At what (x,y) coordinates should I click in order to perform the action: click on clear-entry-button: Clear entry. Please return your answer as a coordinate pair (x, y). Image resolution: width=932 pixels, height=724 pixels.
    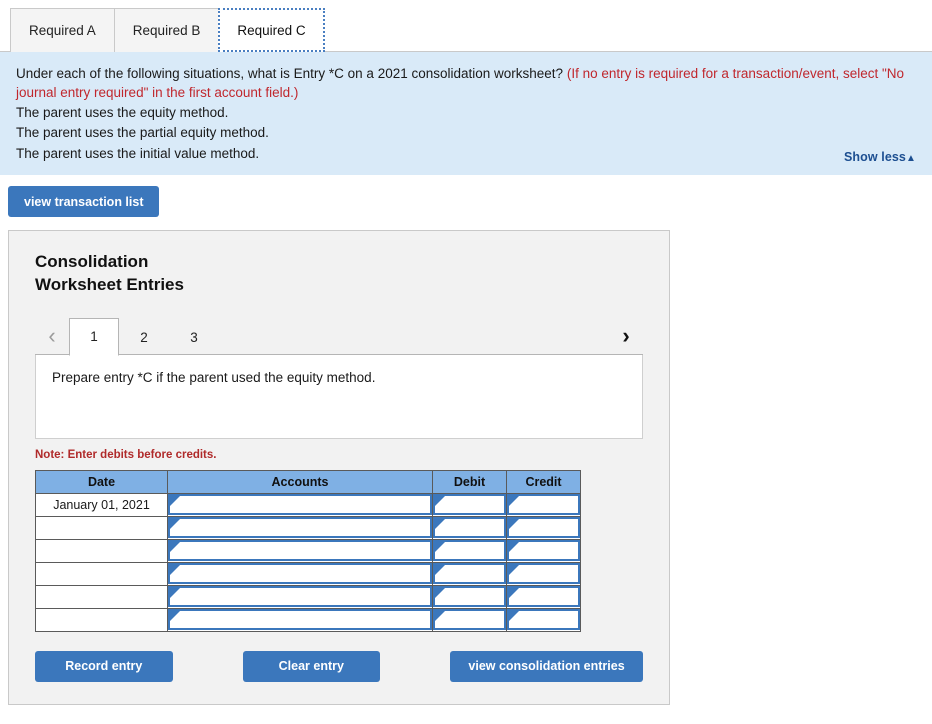
    Looking at the image, I should click on (311, 666).